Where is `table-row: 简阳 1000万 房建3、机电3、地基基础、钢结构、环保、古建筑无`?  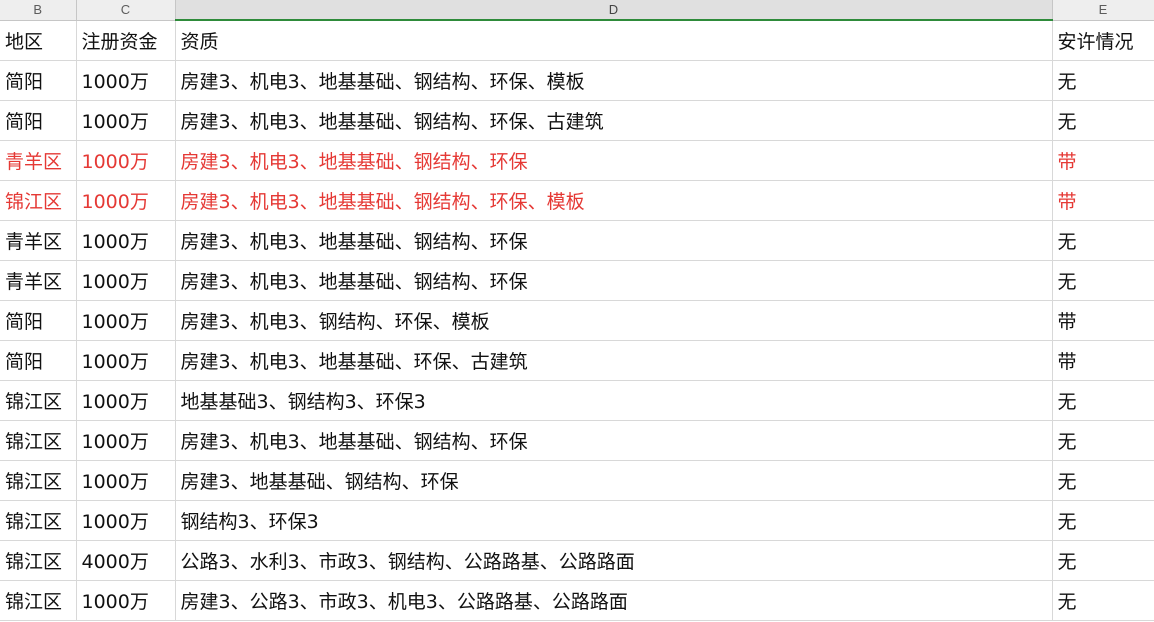 table-row: 简阳 1000万 房建3、机电3、地基基础、钢结构、环保、古建筑无 is located at coordinates (577, 120).